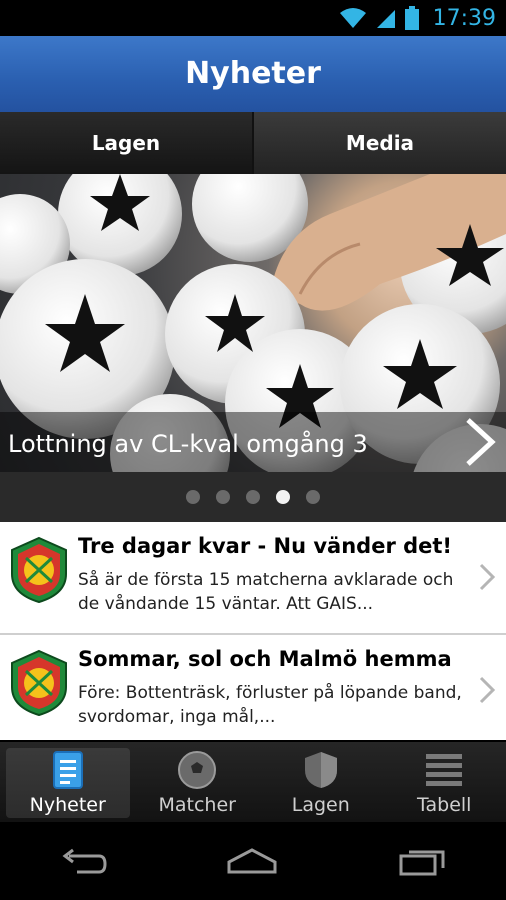 This screenshot has height=900, width=506. What do you see at coordinates (197, 770) in the screenshot?
I see `football-icon` at bounding box center [197, 770].